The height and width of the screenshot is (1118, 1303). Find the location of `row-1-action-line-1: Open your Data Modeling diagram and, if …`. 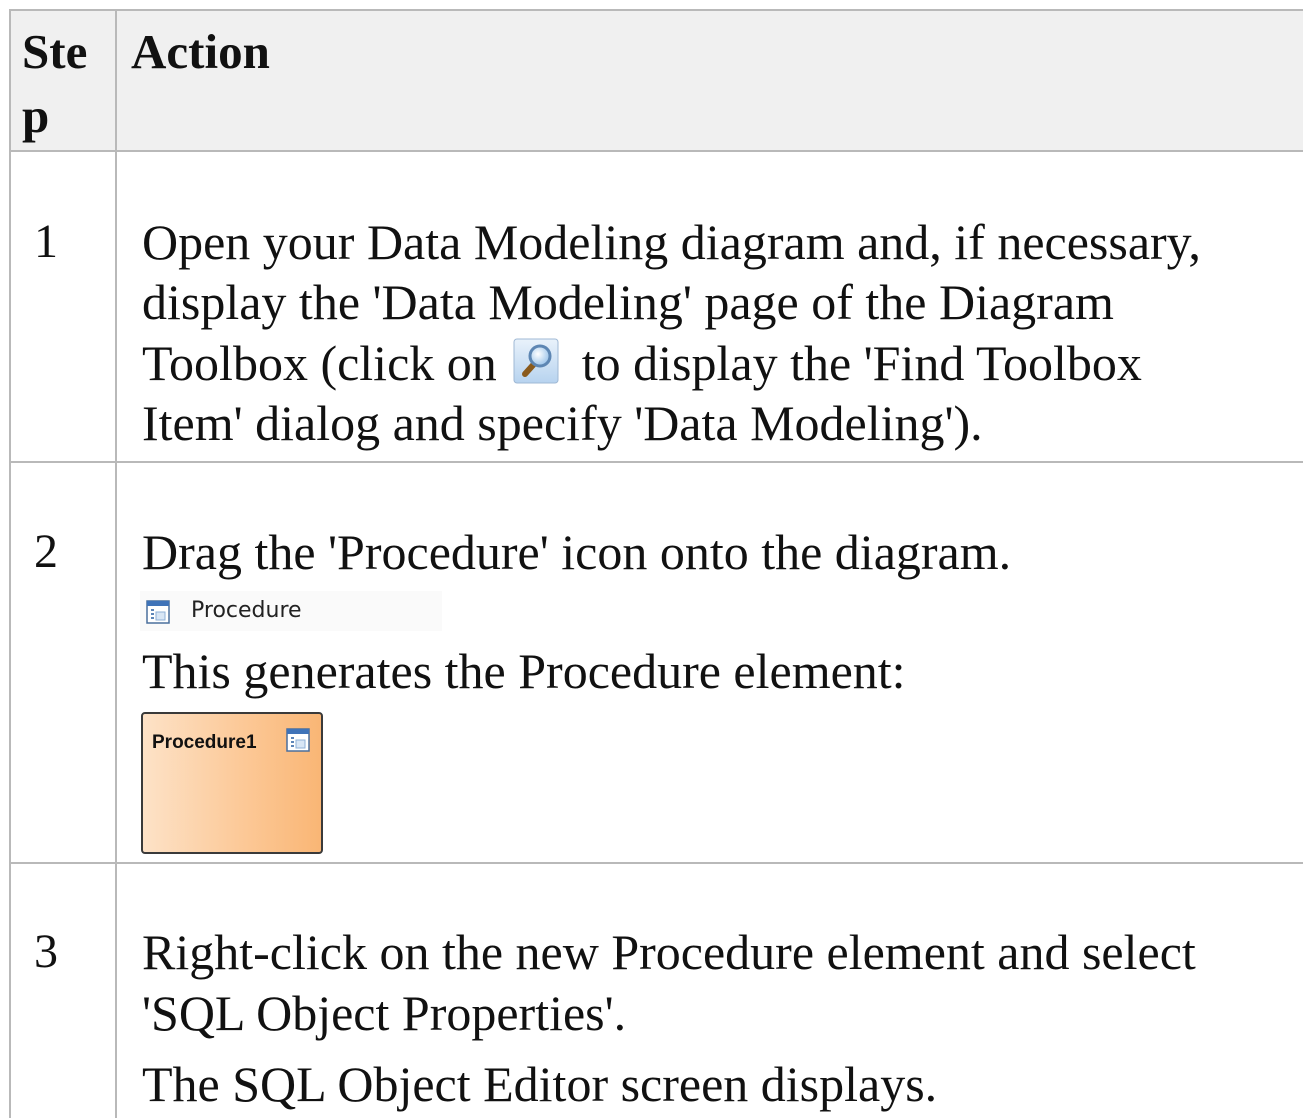

row-1-action-line-1: Open your Data Modeling diagram and, if … is located at coordinates (671, 242).